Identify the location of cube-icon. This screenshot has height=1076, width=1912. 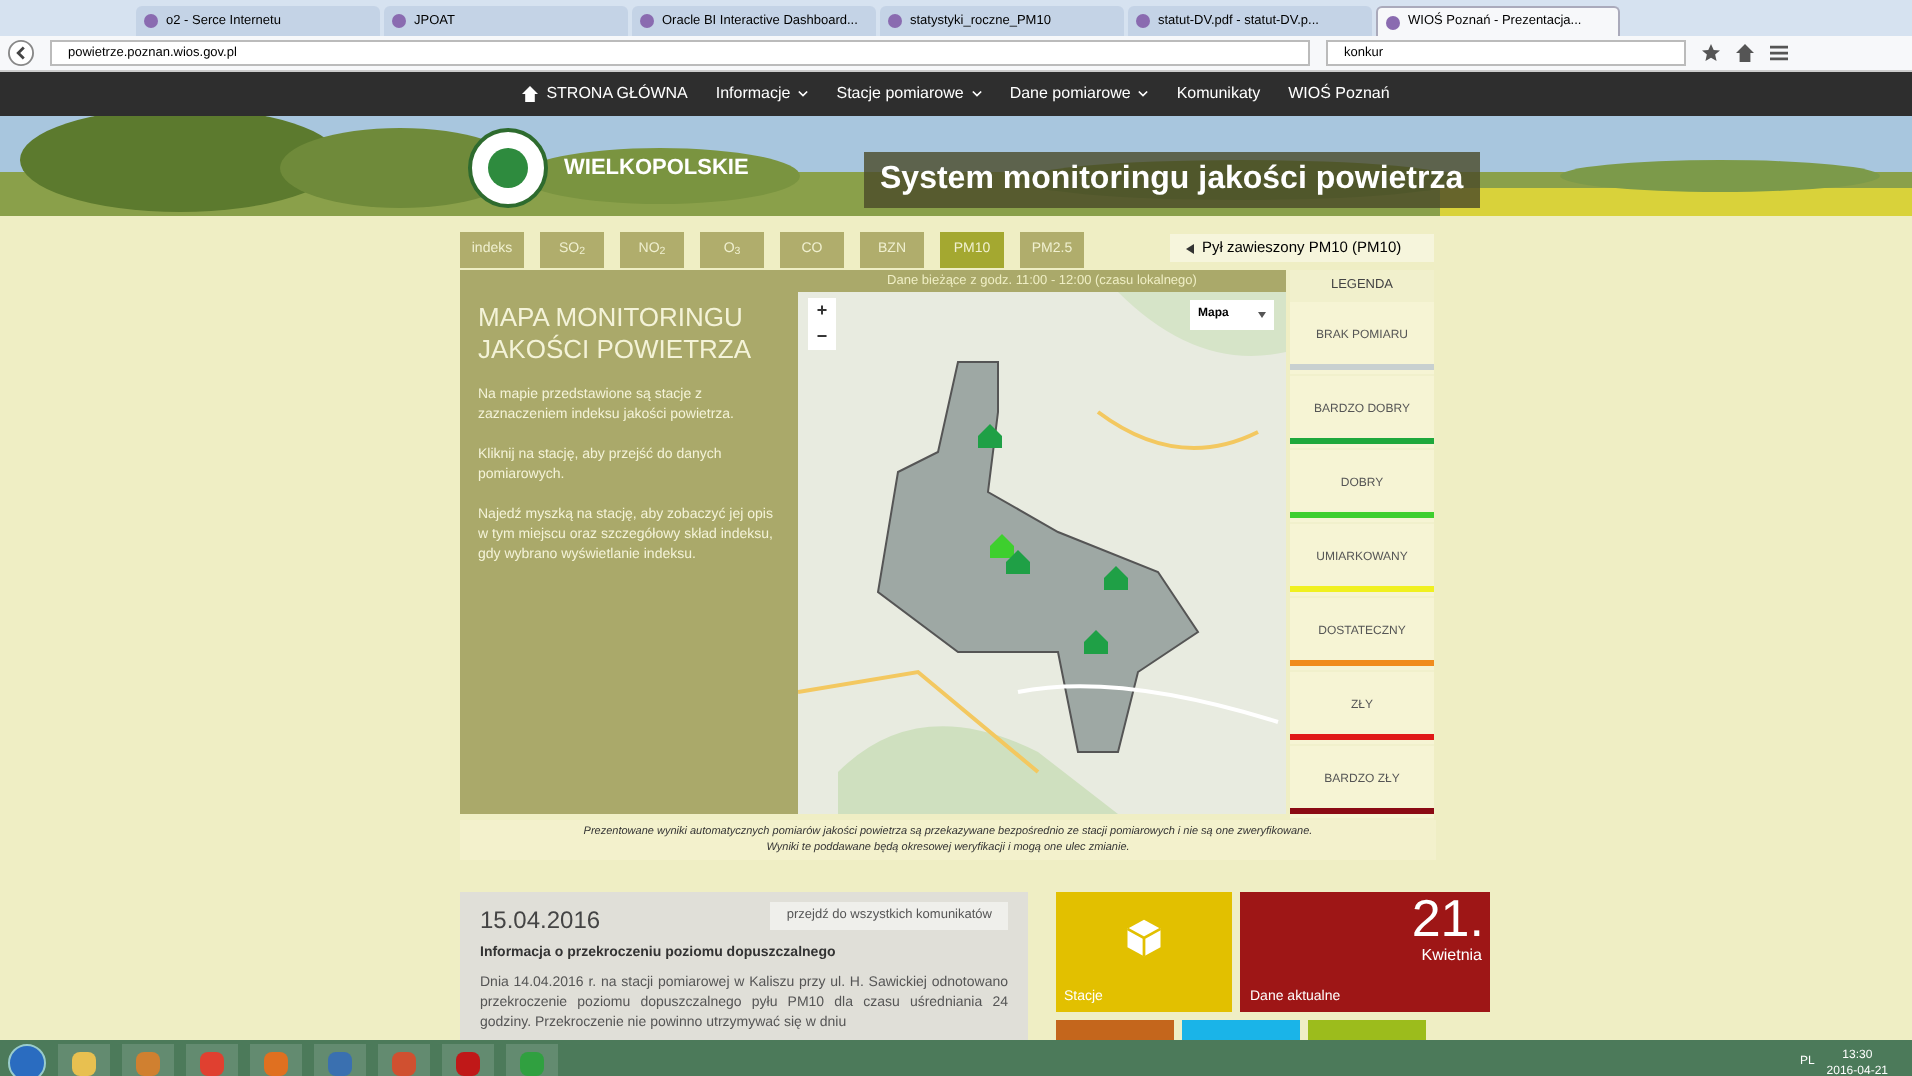
(1144, 938).